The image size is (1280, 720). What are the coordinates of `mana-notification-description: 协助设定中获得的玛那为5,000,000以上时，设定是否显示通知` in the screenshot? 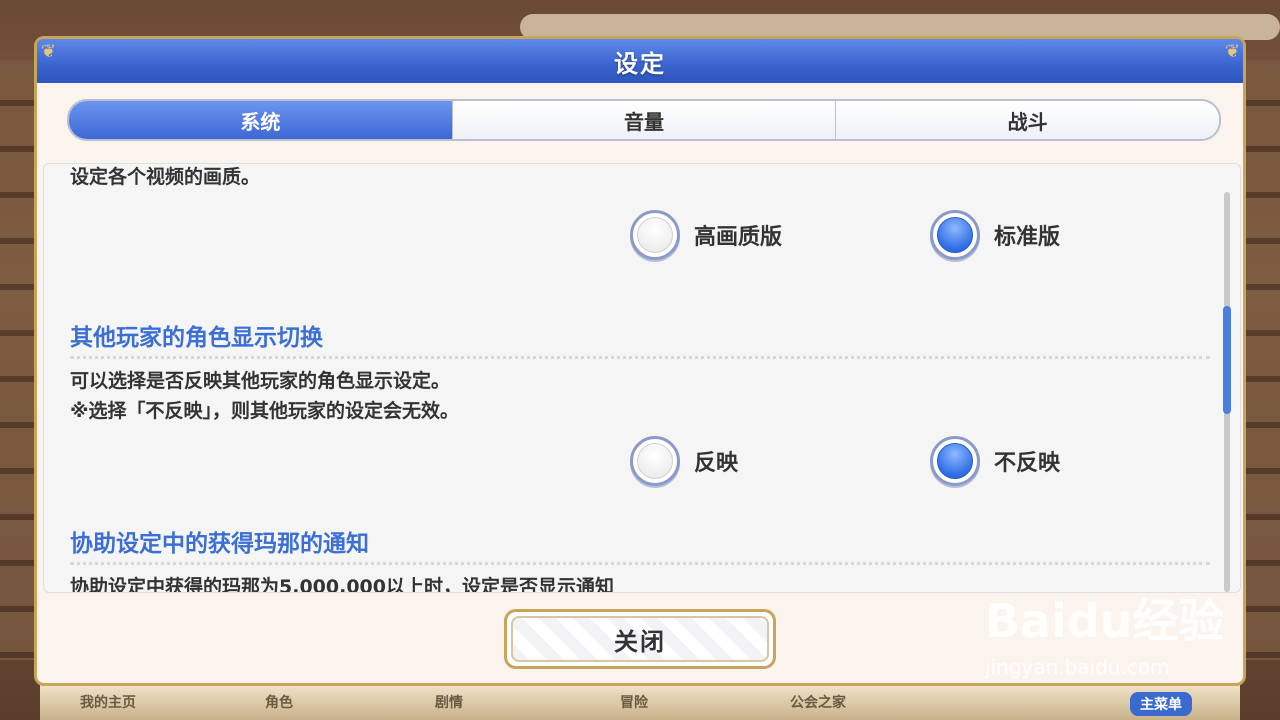 It's located at (342, 584).